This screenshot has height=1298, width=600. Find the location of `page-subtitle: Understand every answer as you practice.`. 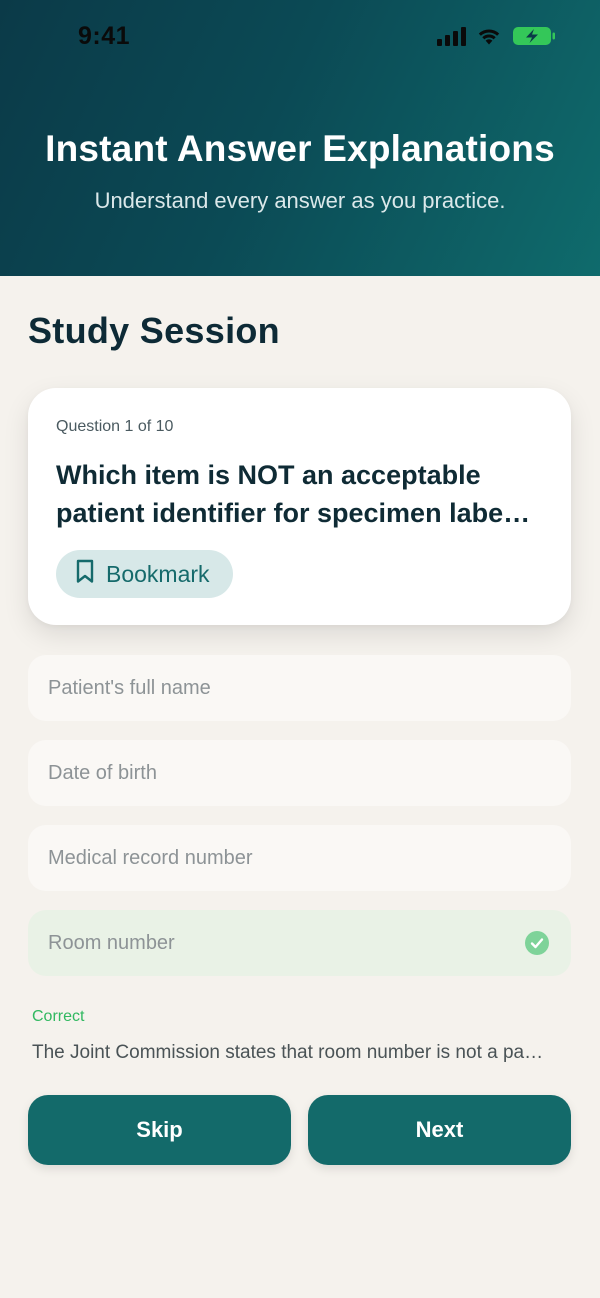

page-subtitle: Understand every answer as you practice. is located at coordinates (300, 200).